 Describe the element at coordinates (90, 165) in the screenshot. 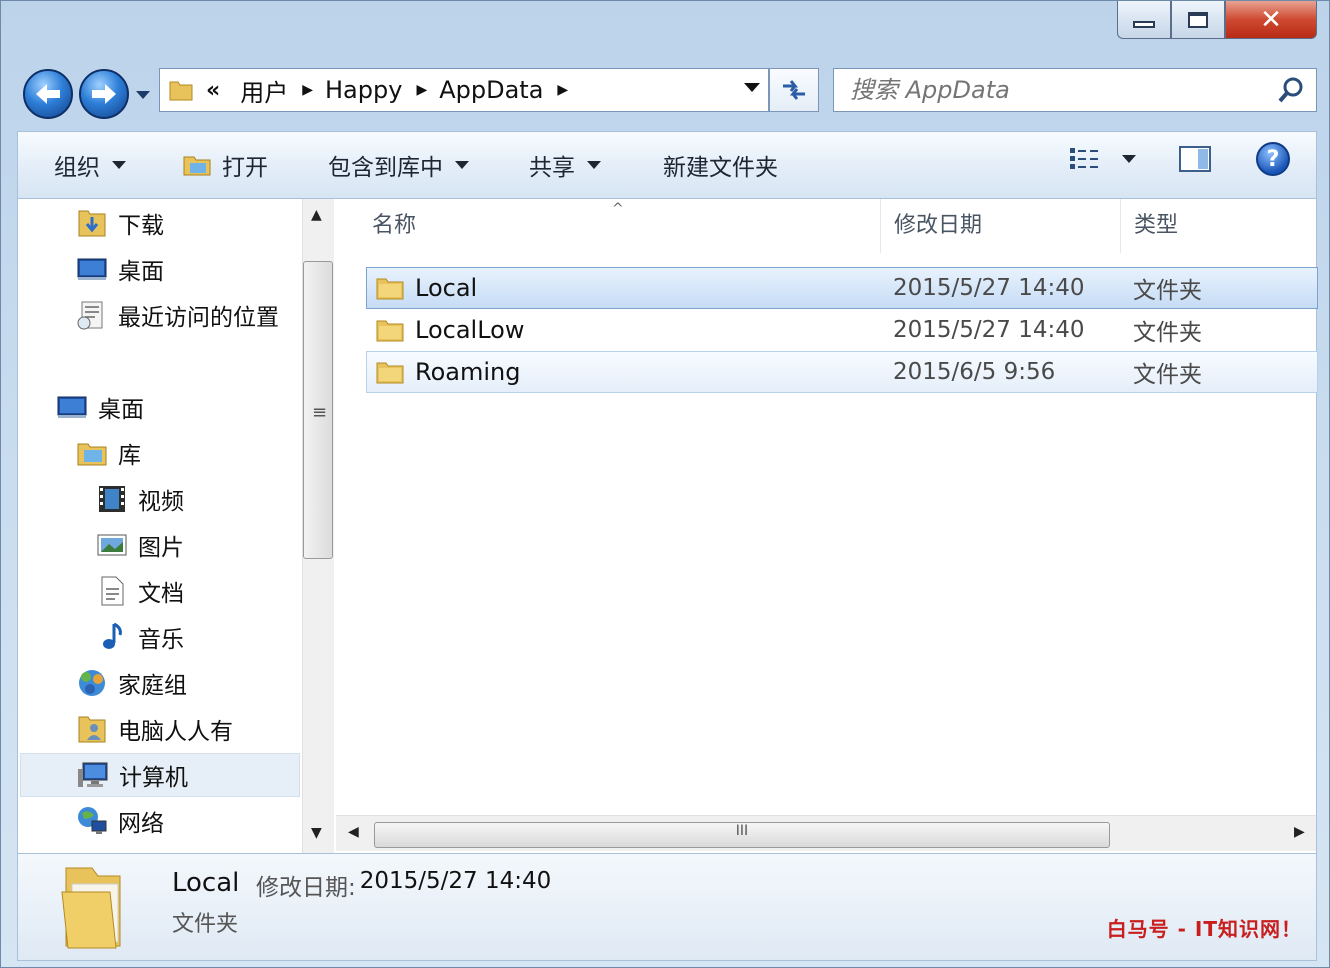

I see `organize-menu: 组织` at that location.